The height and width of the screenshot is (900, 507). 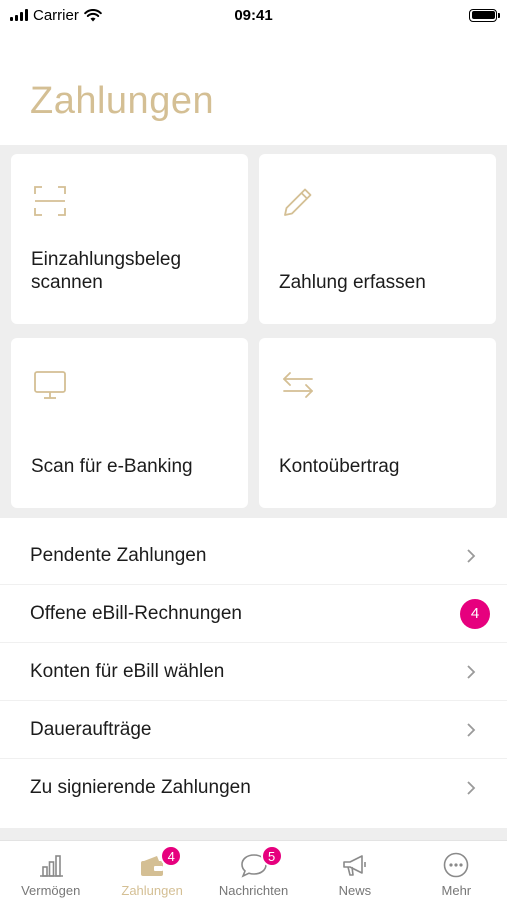 I want to click on tab-label: Mehr, so click(x=456, y=890).